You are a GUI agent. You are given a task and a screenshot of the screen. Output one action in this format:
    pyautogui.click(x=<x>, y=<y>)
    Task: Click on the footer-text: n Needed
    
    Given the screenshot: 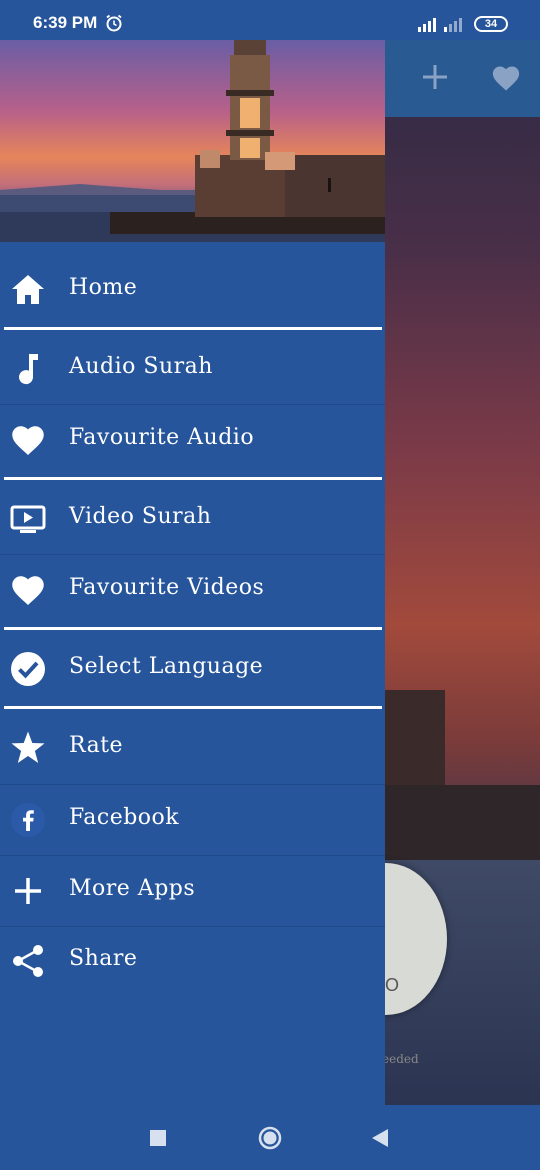 What is the action you would take?
    pyautogui.click(x=402, y=1059)
    